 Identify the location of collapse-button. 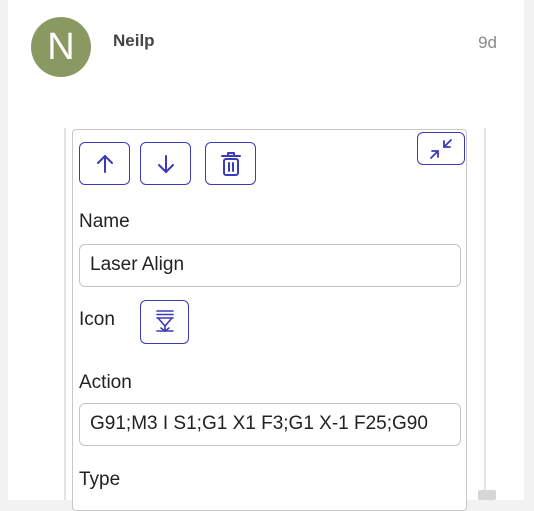
(441, 148).